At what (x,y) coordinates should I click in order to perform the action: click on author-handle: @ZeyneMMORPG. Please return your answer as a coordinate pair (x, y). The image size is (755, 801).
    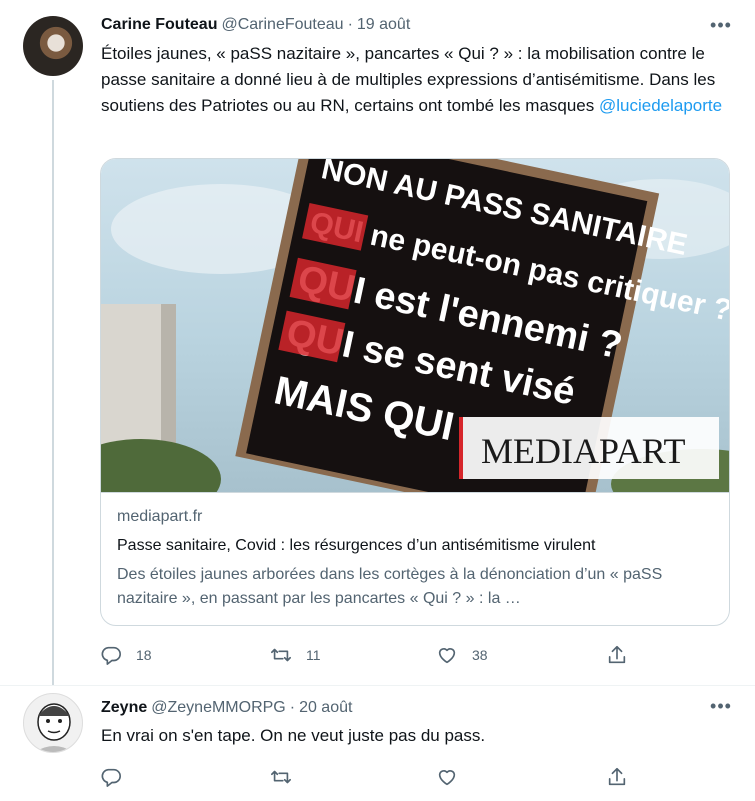
    Looking at the image, I should click on (218, 708).